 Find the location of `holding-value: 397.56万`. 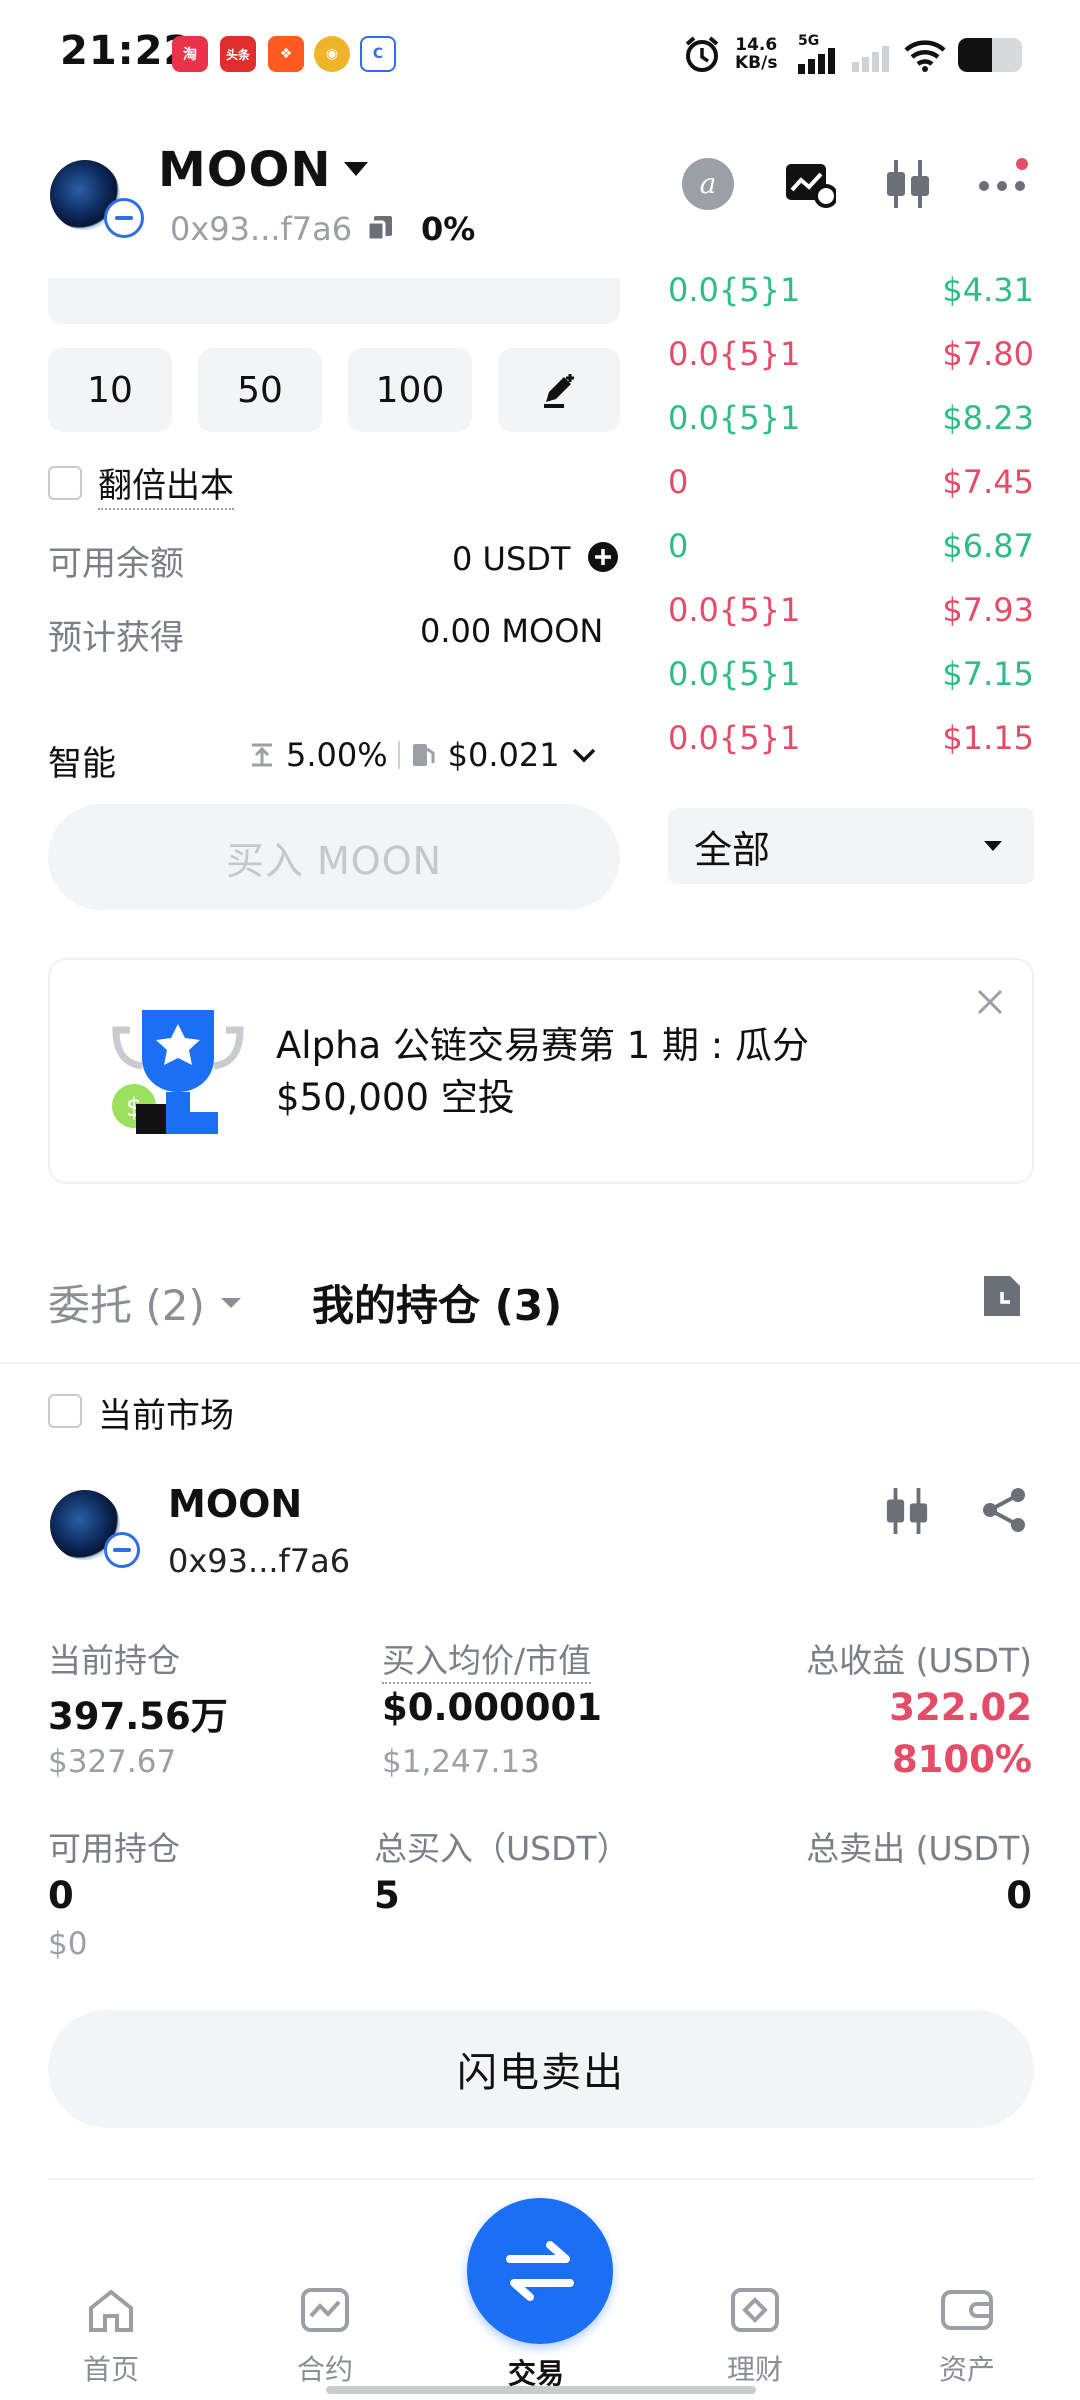

holding-value: 397.56万 is located at coordinates (138, 1716).